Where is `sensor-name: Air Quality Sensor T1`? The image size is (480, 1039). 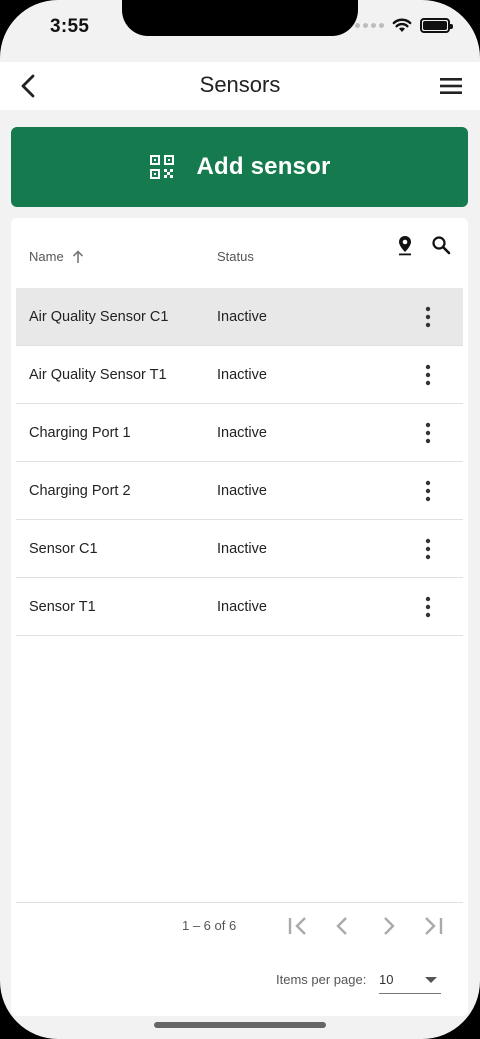 sensor-name: Air Quality Sensor T1 is located at coordinates (98, 375).